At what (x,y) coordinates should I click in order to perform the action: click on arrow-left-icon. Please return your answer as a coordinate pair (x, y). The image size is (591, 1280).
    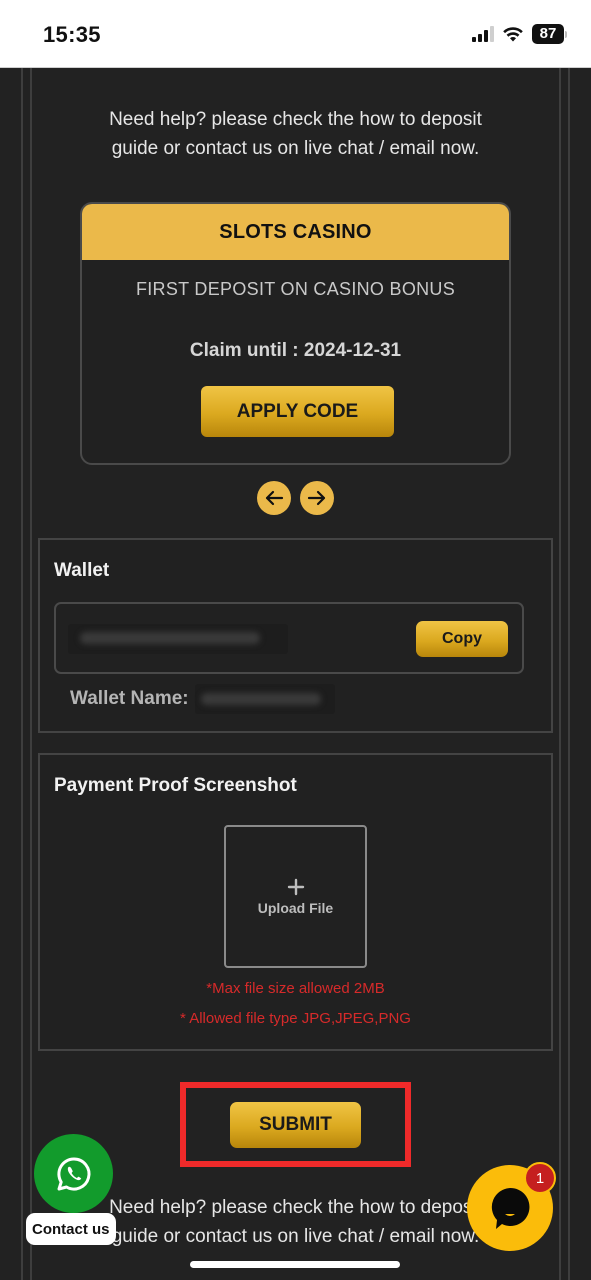
    Looking at the image, I should click on (274, 498).